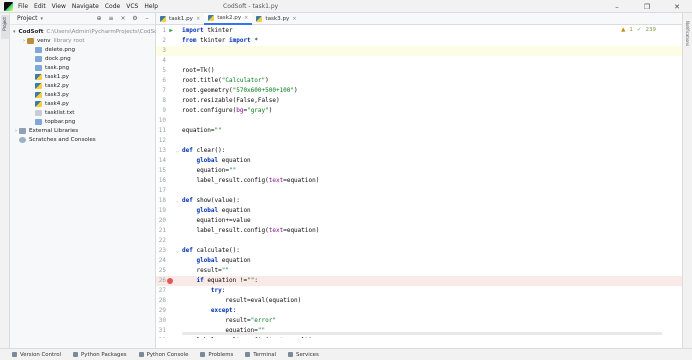  Describe the element at coordinates (132, 6) in the screenshot. I see `menu-vcs: VCS` at that location.